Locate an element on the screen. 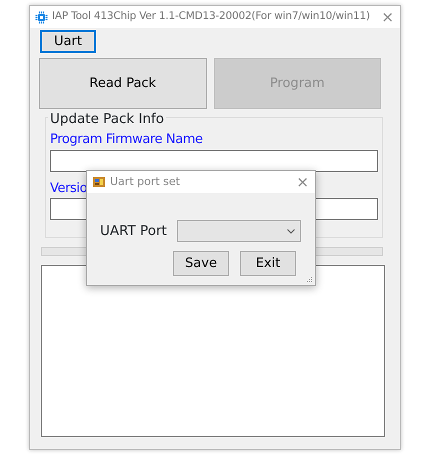  dialog-button: Exit is located at coordinates (268, 263).